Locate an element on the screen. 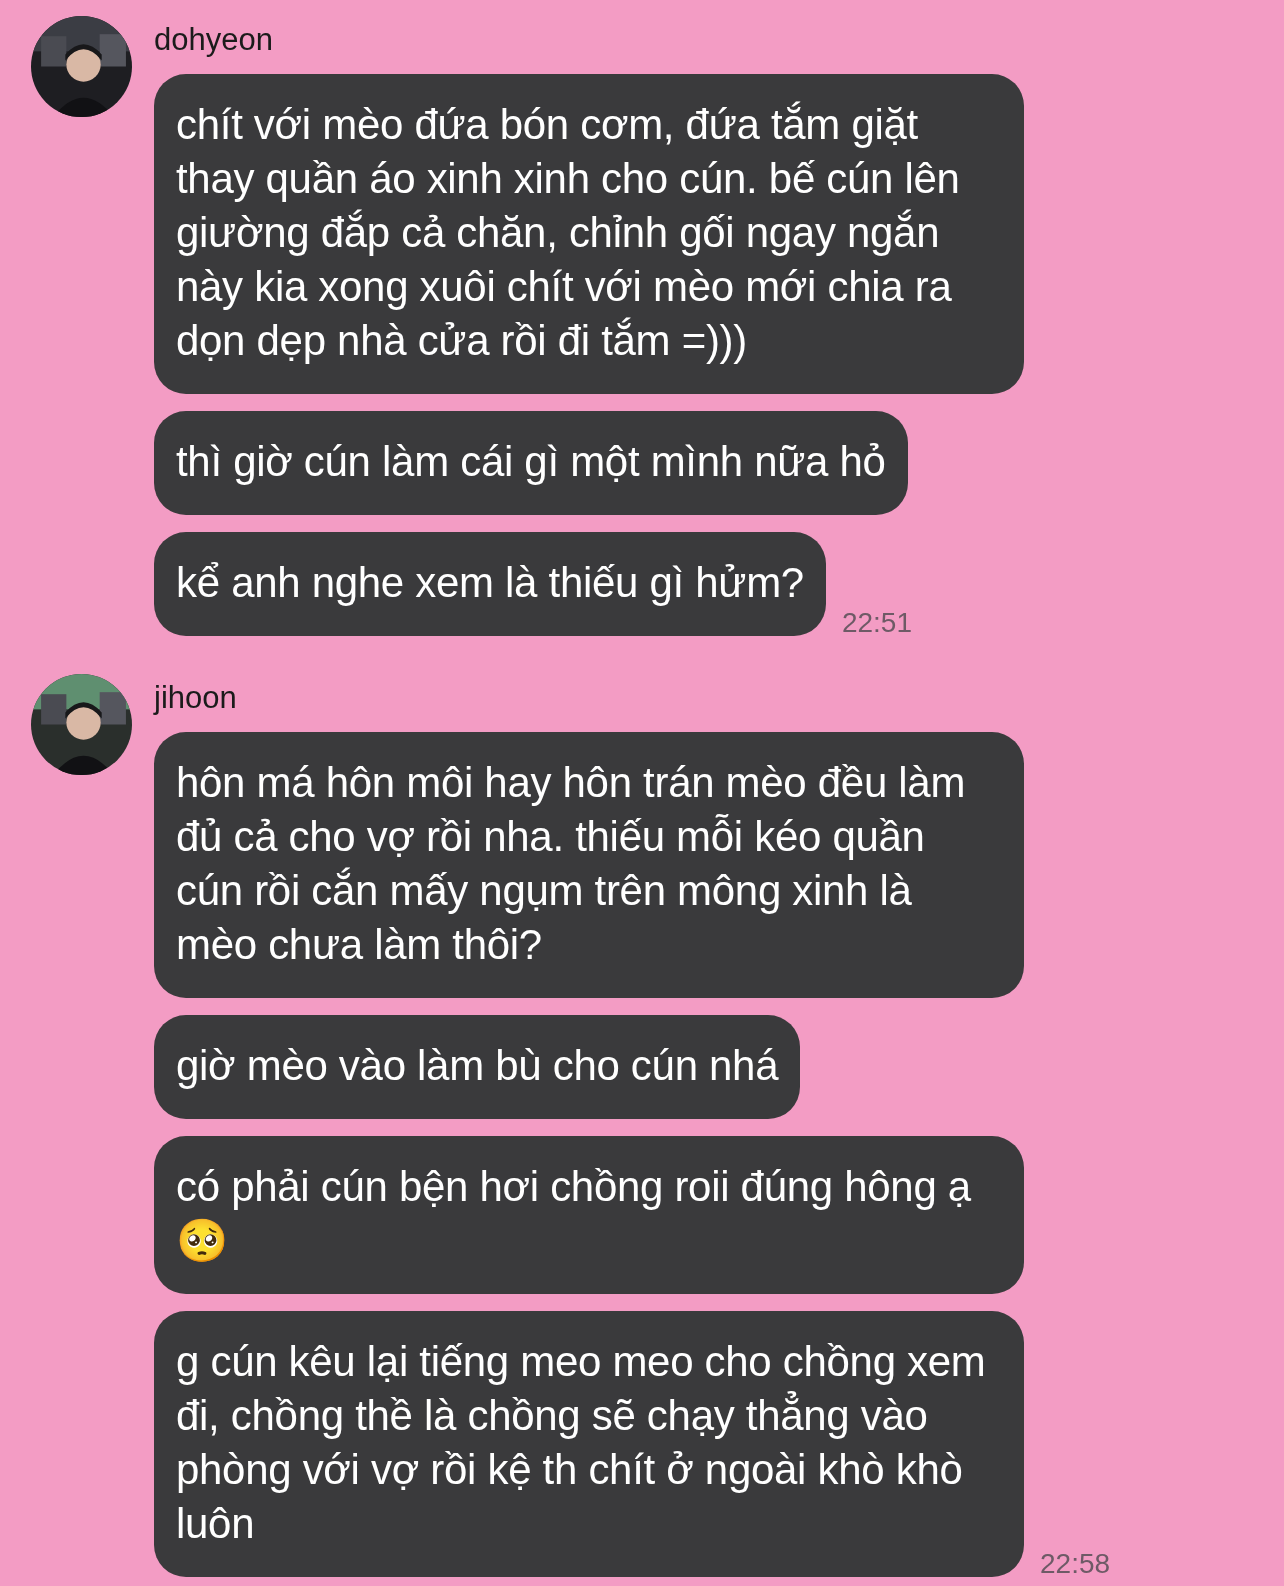  message-bubble: hôn má hôn môi hay hôn trán mèo đều làm đủ cả cho vợ rồi nha. thiếu mỗi kéo quần cún rồi cắn mấy ngụm trên mông xinh là mèo chưa làm thôi? is located at coordinates (589, 865).